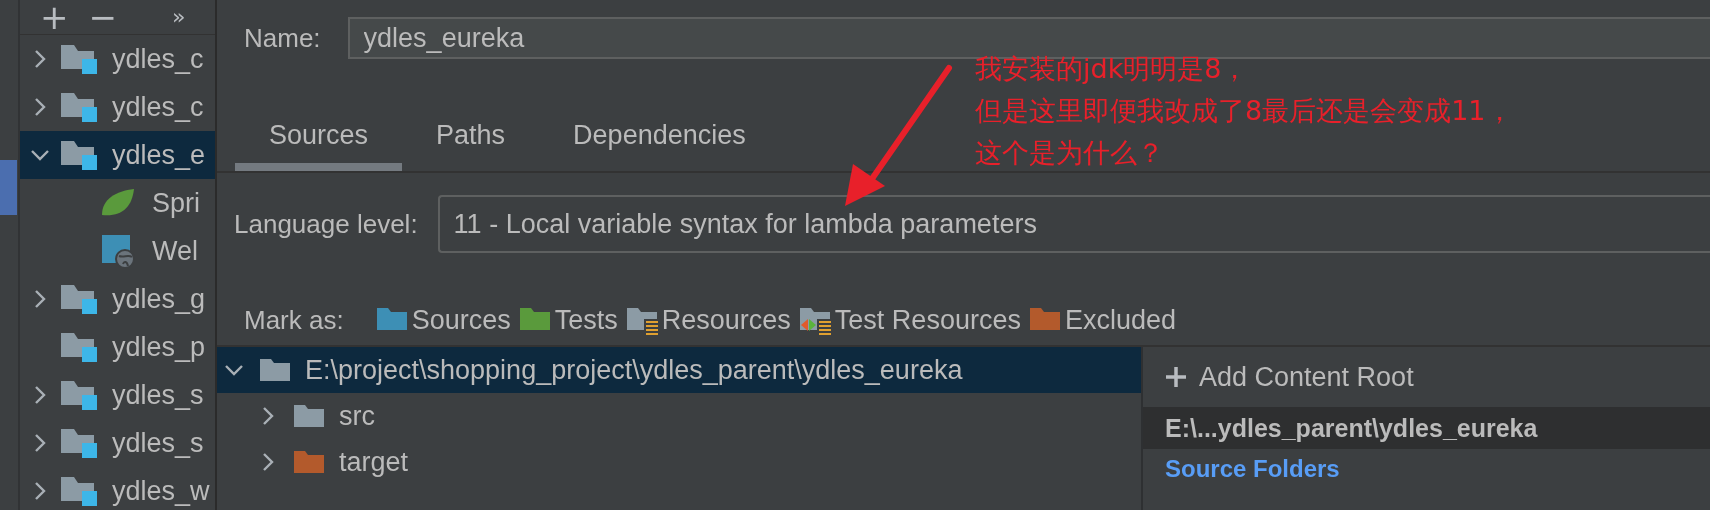 Image resolution: width=1710 pixels, height=510 pixels. I want to click on mark-as-button: Test Resources, so click(909, 320).